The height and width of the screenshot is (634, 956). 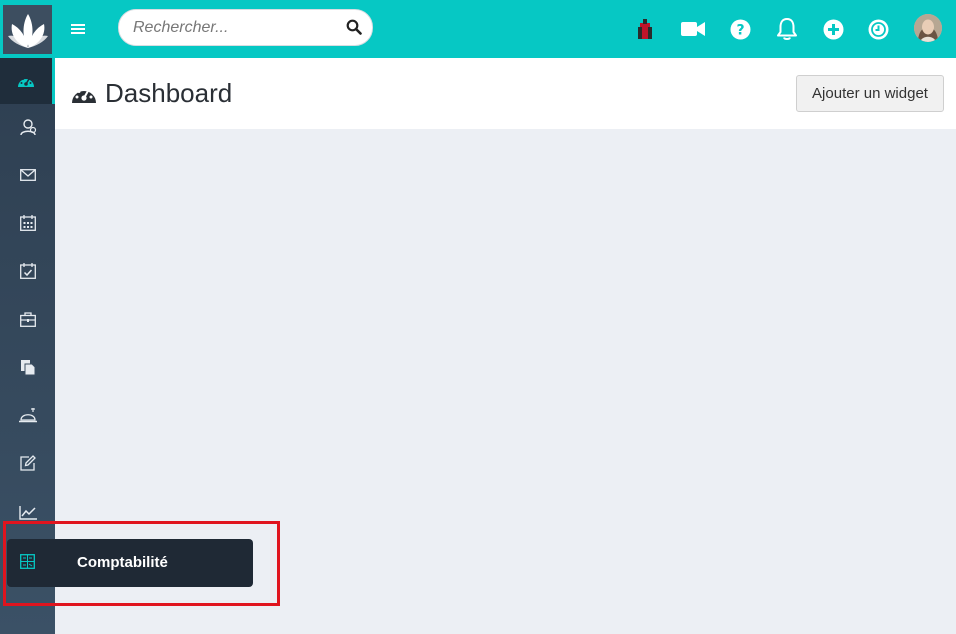 I want to click on reception-bell-icon, so click(x=27, y=415).